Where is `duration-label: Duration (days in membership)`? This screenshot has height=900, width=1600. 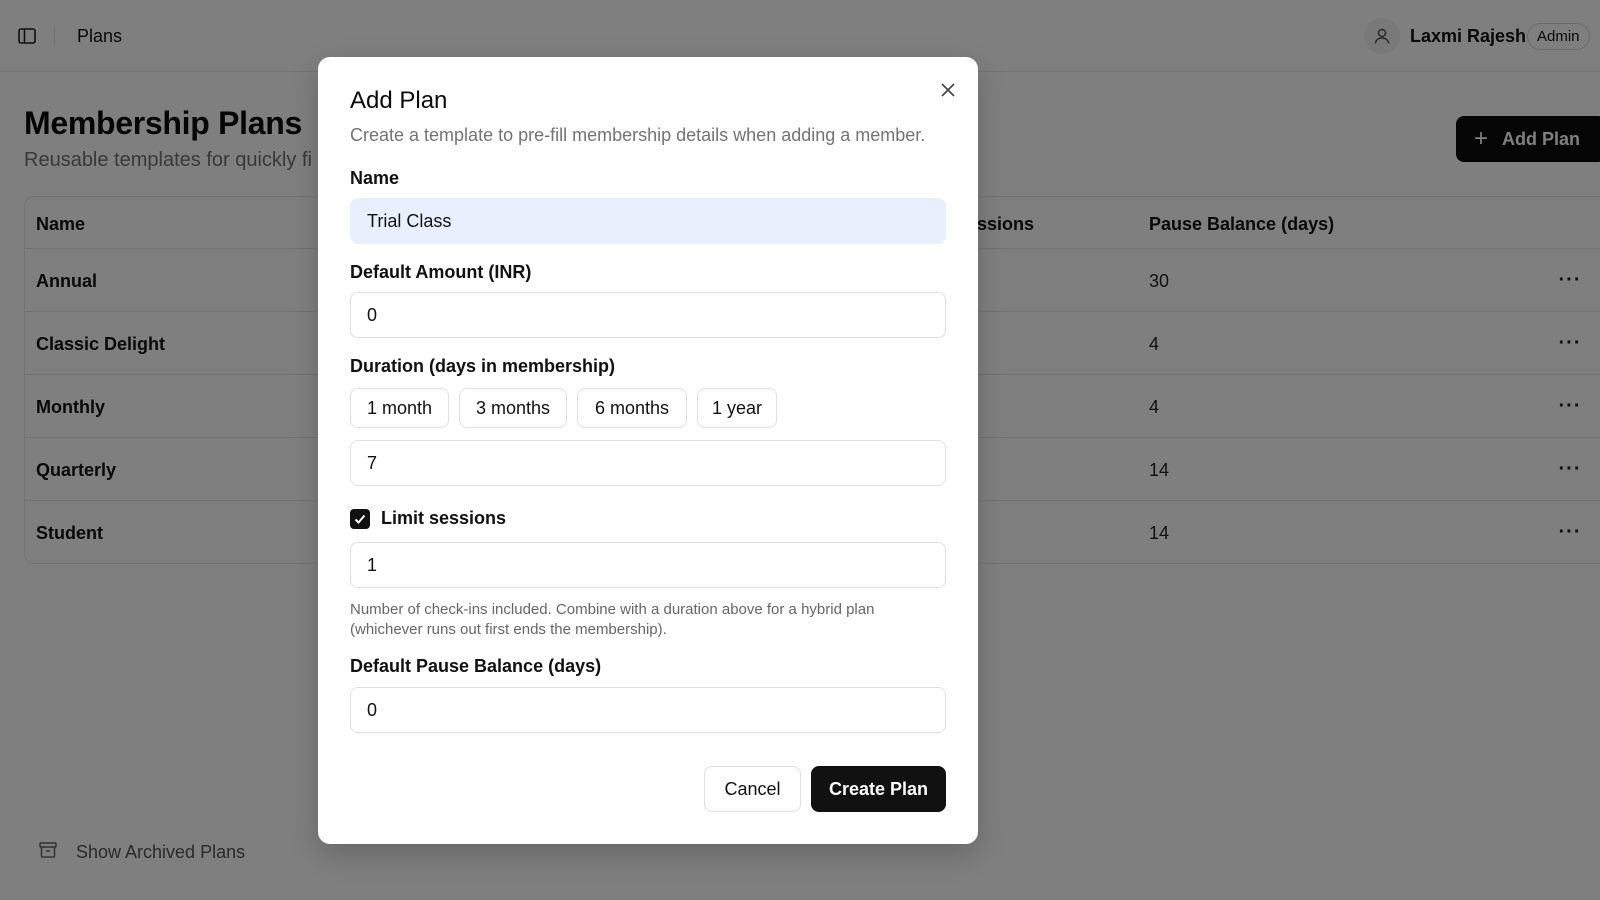
duration-label: Duration (days in membership) is located at coordinates (483, 366).